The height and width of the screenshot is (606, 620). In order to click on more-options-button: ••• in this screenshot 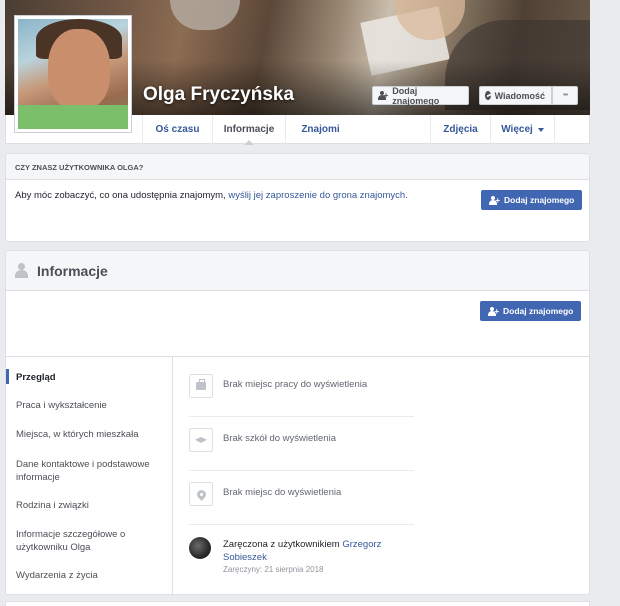, I will do `click(565, 95)`.